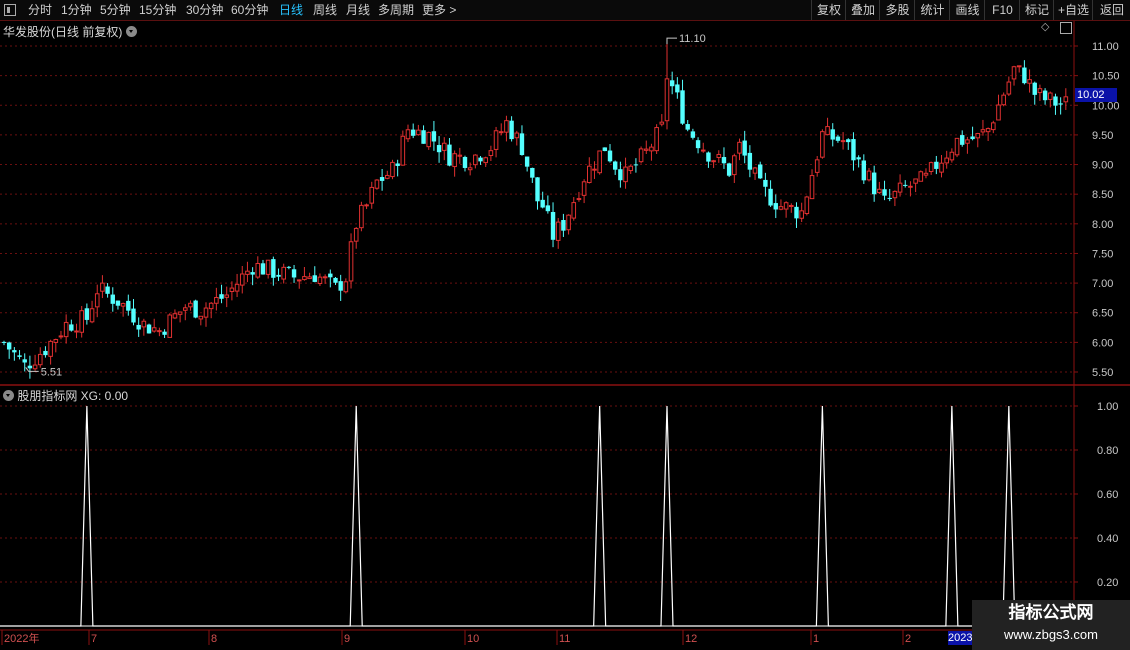 The width and height of the screenshot is (1130, 650). What do you see at coordinates (73, 396) in the screenshot?
I see `indicator-panel-title: 股朋指标网 XG: 0.00` at bounding box center [73, 396].